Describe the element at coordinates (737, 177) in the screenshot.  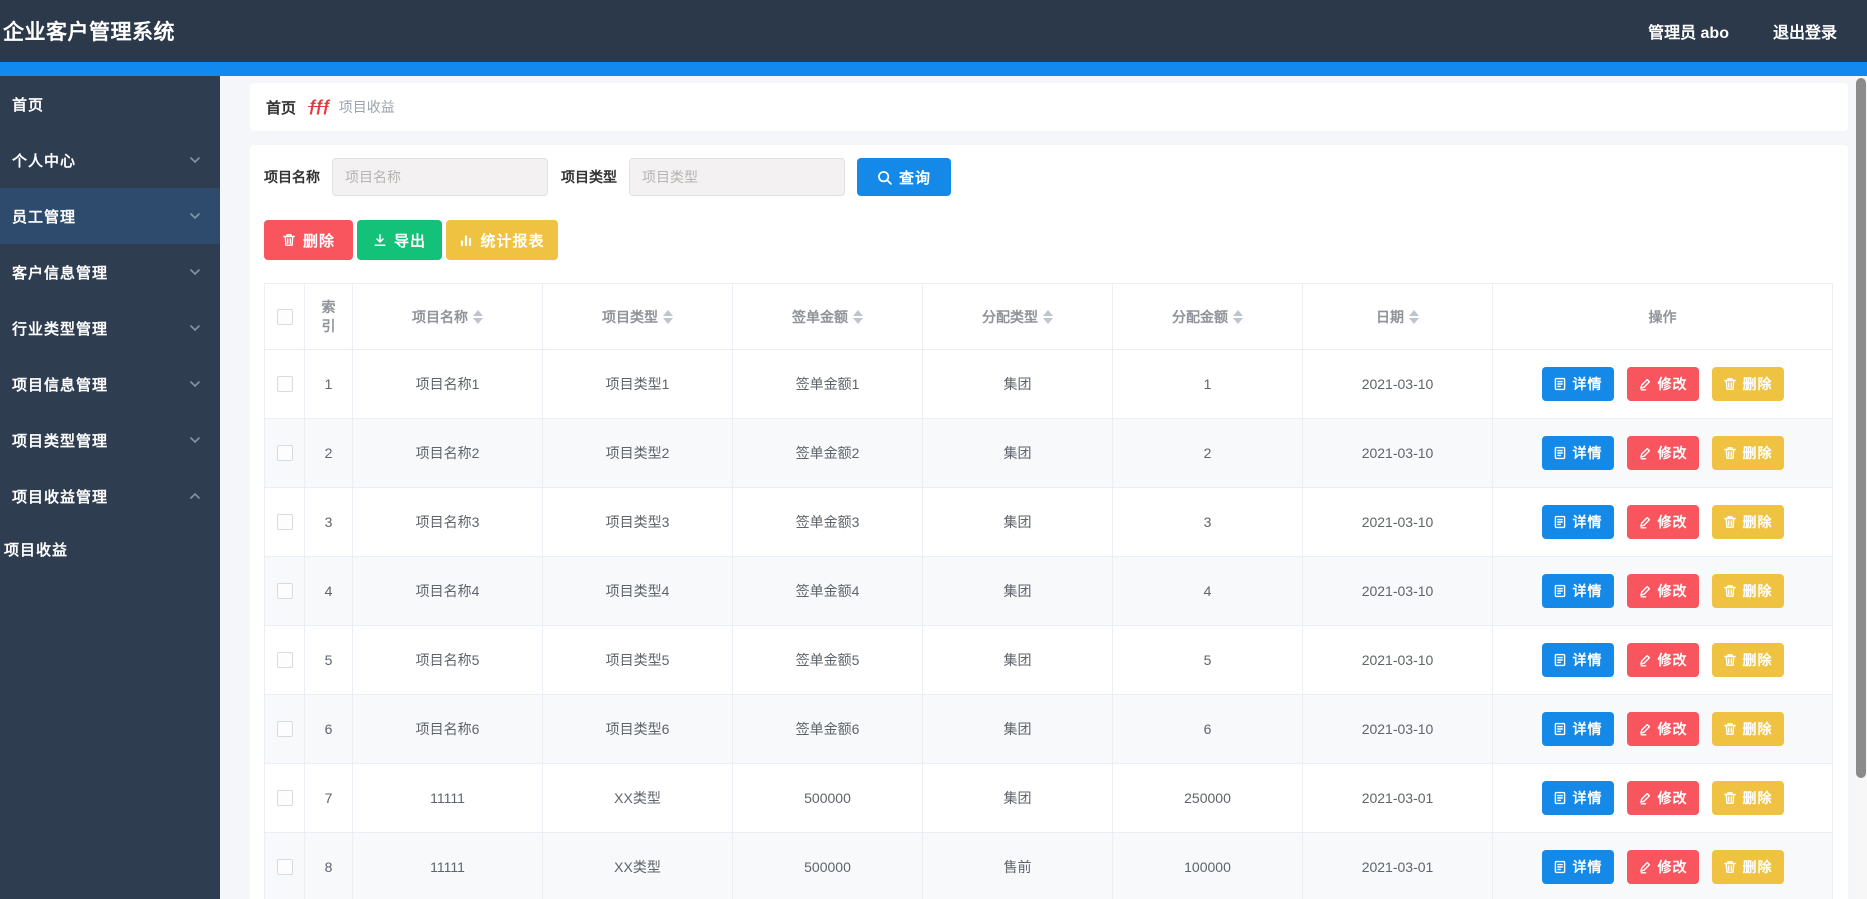
I see `project-type-input` at that location.